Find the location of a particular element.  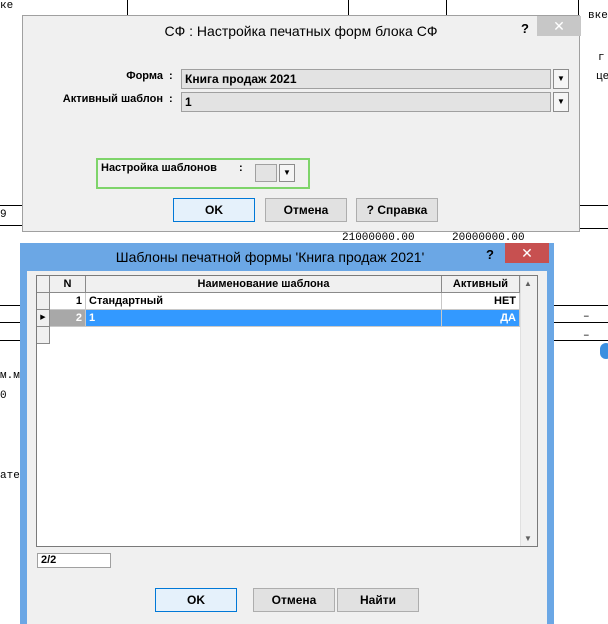

templates-setup-label: Настройка шаблонов is located at coordinates (159, 168).